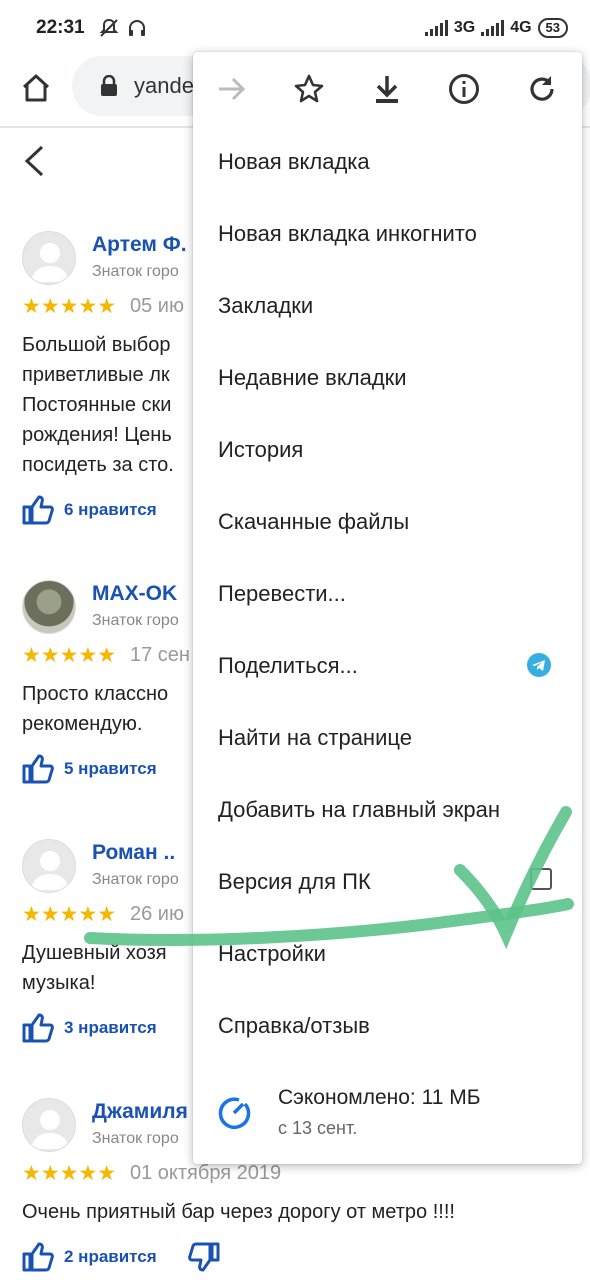 Image resolution: width=590 pixels, height=1280 pixels. Describe the element at coordinates (157, 306) in the screenshot. I see `review-date: 05 ию` at that location.